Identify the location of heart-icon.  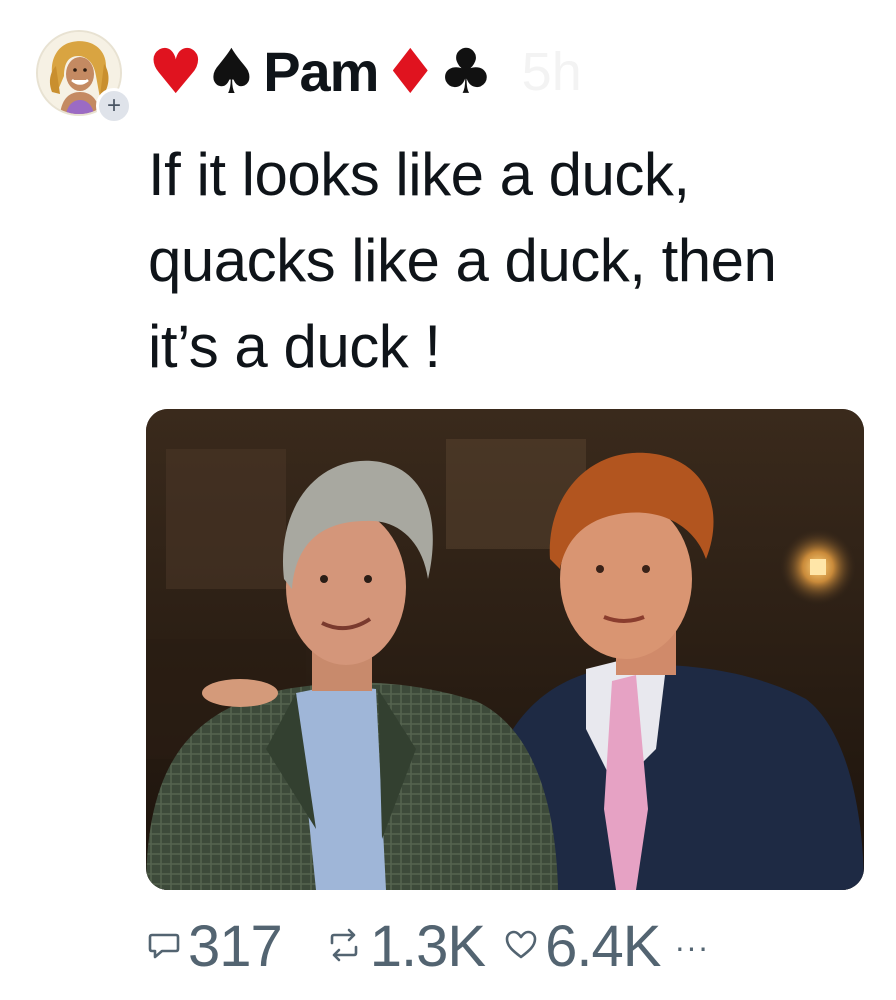
(521, 947).